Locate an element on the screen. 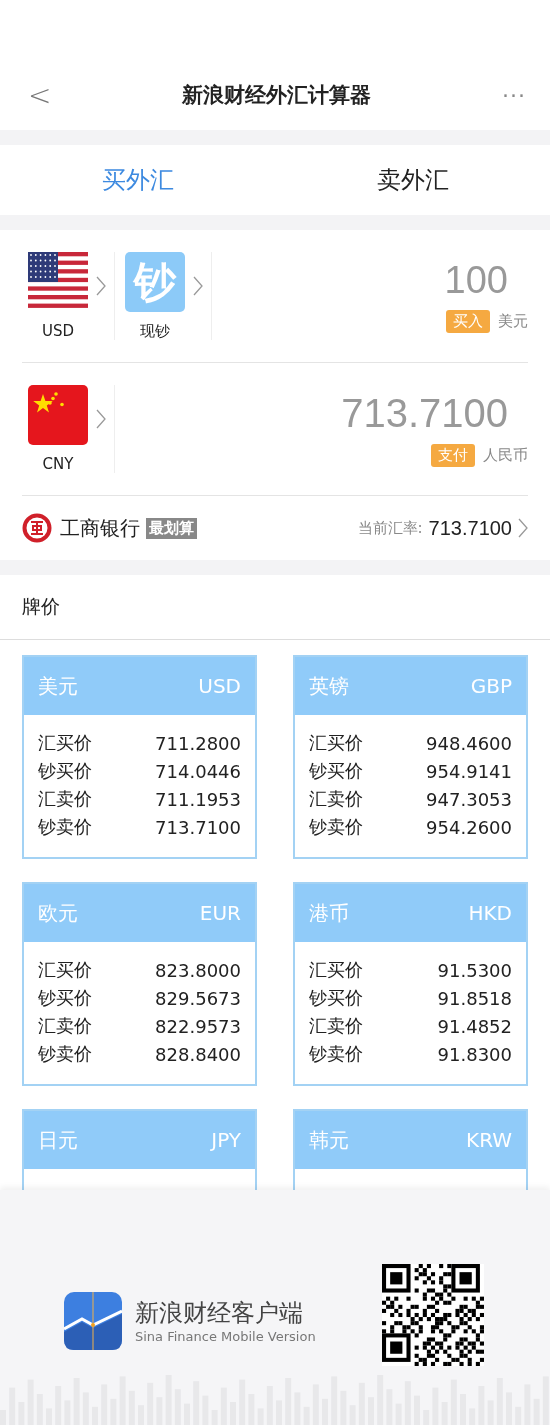 The height and width of the screenshot is (1425, 550). tab: 买外汇 is located at coordinates (137, 180).